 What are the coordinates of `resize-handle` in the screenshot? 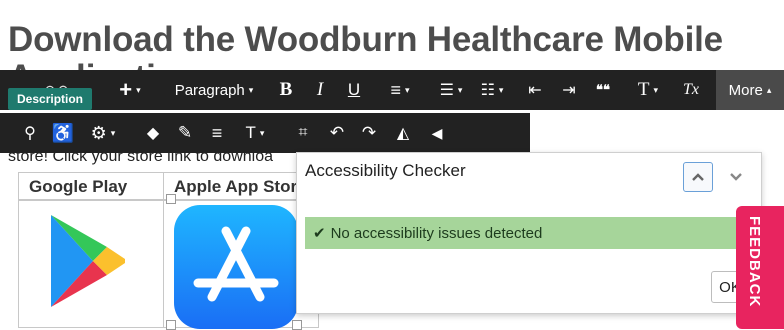 It's located at (171, 199).